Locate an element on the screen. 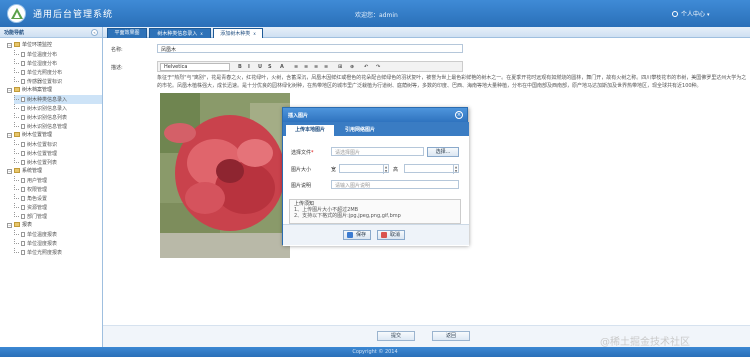 The height and width of the screenshot is (357, 750). top-bar: 通用后台管理系统 欢迎您：admin 个人中心 ▾ is located at coordinates (375, 13).